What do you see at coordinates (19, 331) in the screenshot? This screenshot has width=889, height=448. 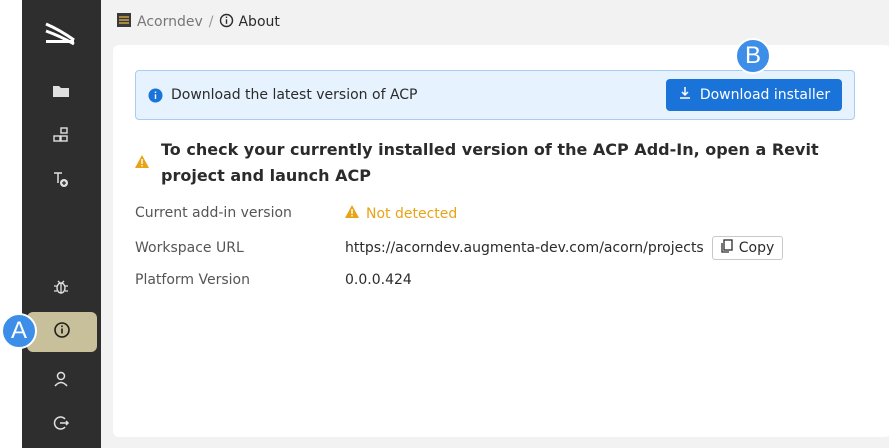 I see `marker-a: A` at bounding box center [19, 331].